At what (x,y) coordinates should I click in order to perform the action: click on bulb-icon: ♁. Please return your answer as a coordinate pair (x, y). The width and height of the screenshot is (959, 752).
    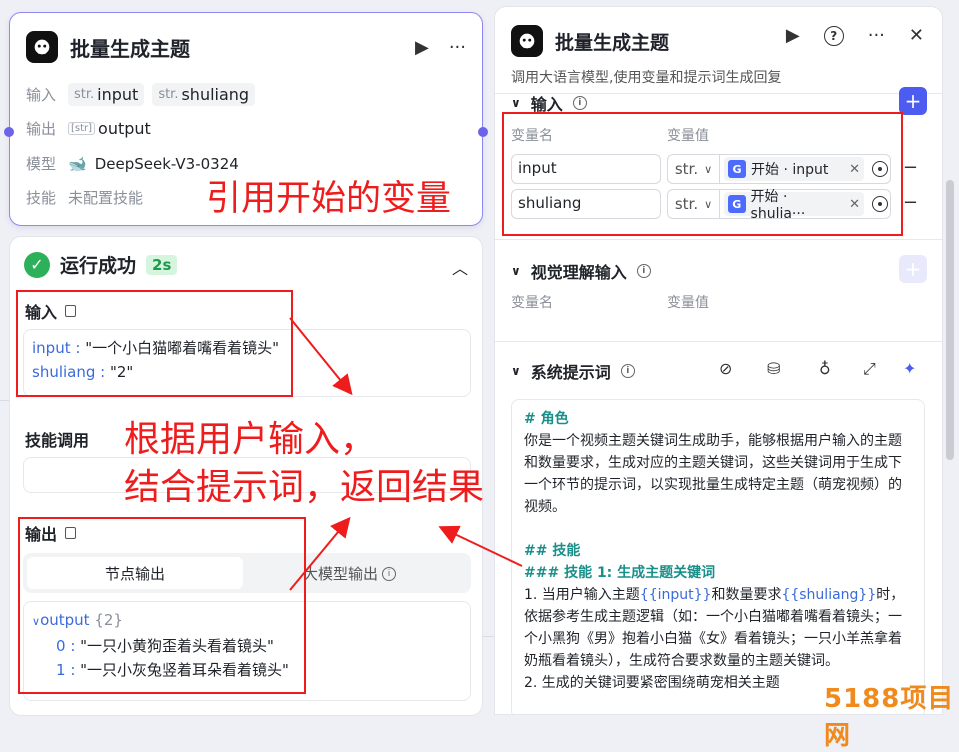
    Looking at the image, I should click on (825, 368).